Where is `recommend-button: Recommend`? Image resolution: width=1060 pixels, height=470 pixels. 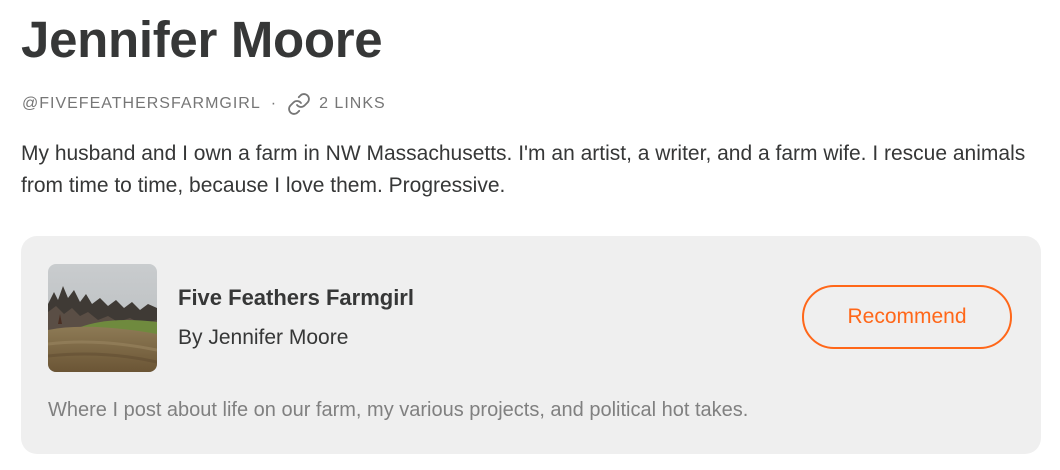 recommend-button: Recommend is located at coordinates (907, 317).